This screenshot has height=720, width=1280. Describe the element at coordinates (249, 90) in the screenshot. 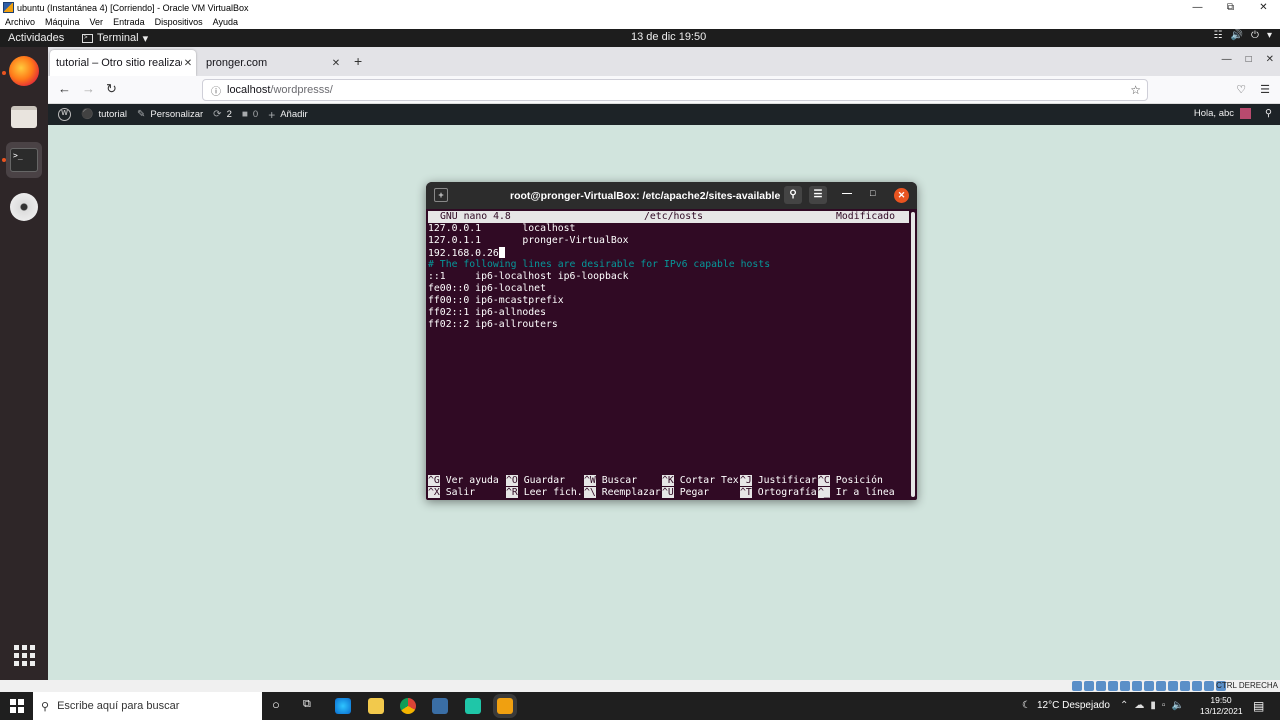

I see `url-host: localhost` at that location.